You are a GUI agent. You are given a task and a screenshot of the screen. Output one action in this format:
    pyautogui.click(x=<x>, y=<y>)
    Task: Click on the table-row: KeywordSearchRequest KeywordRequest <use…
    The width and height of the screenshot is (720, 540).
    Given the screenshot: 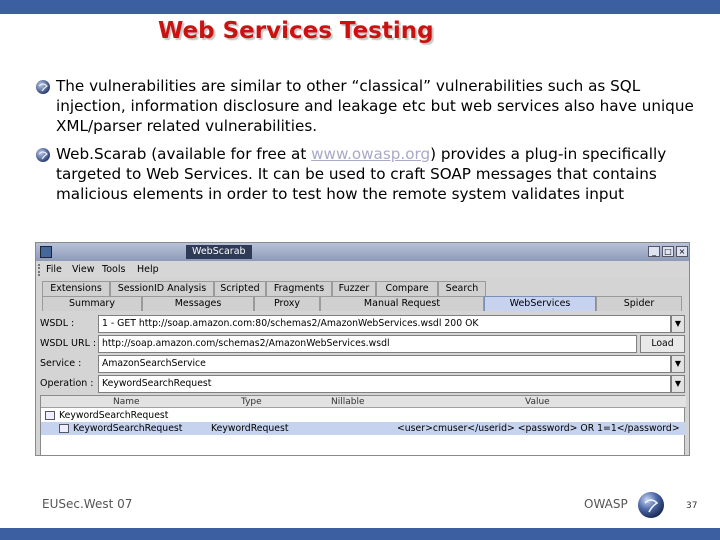 What is the action you would take?
    pyautogui.click(x=363, y=428)
    